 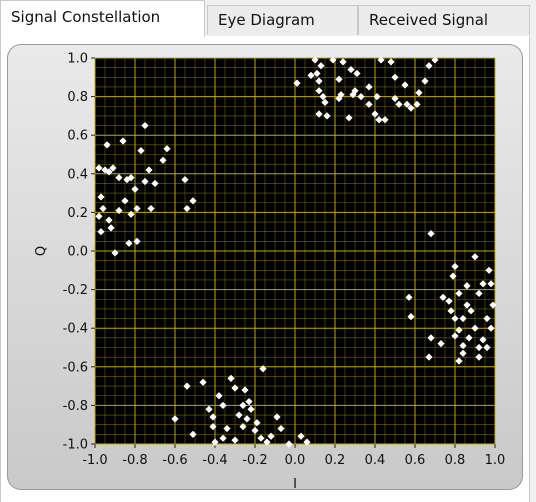 I want to click on x-tick-label: 1.0, so click(x=495, y=460).